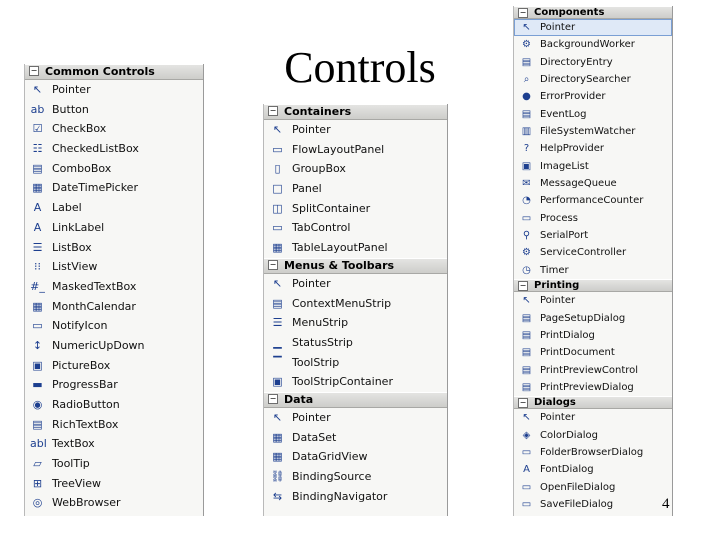 This screenshot has height=540, width=720. Describe the element at coordinates (593, 487) in the screenshot. I see `toolbox-item-openfiledialog: ▭ OpenFileDialog` at that location.